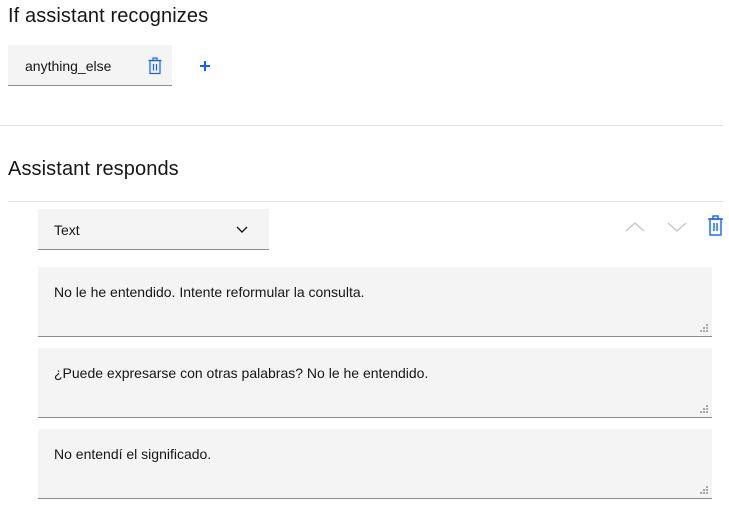 Image resolution: width=729 pixels, height=506 pixels. Describe the element at coordinates (108, 16) in the screenshot. I see `recognizes-section-title: If assistant recognizes` at that location.